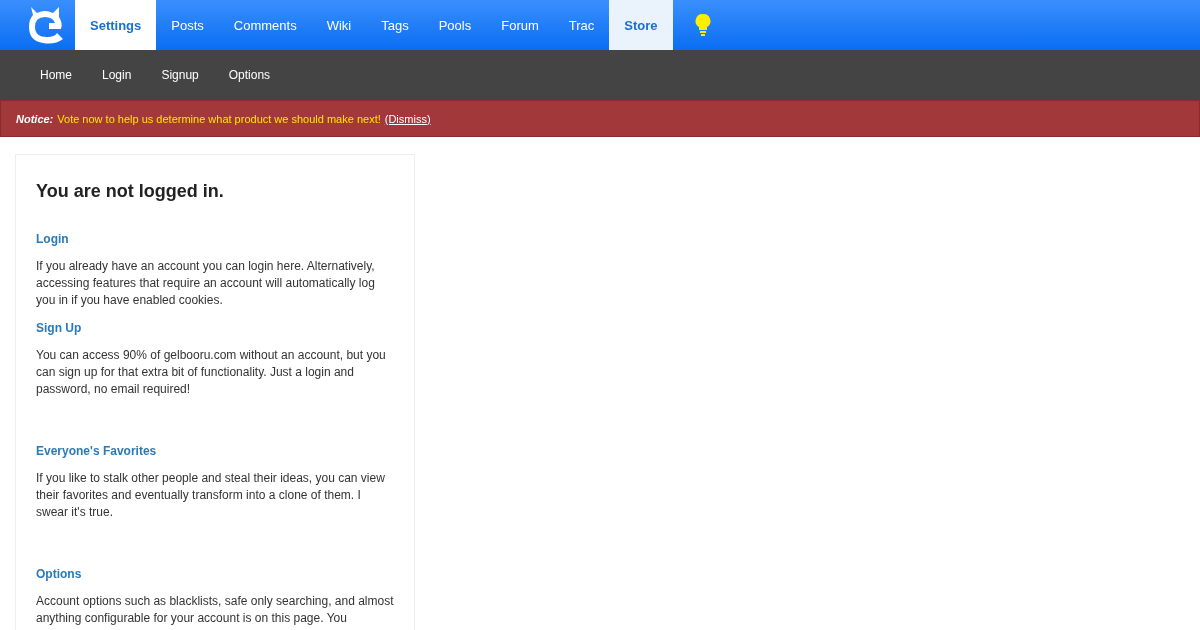 The height and width of the screenshot is (630, 1200). Describe the element at coordinates (187, 25) in the screenshot. I see `nav-tab: Posts` at that location.